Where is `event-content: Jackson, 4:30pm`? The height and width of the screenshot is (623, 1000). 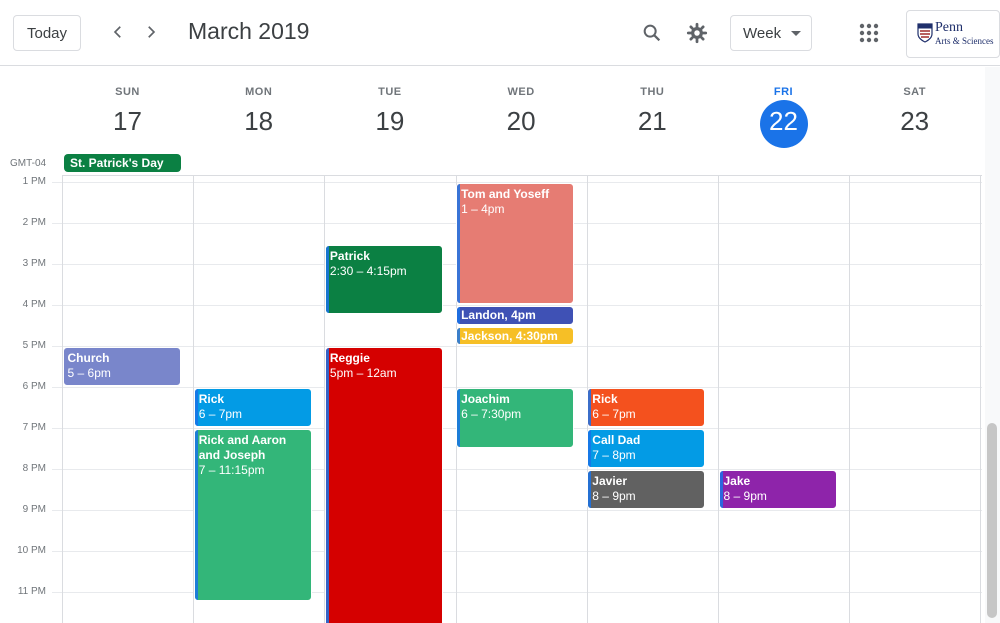 event-content: Jackson, 4:30pm is located at coordinates (515, 336).